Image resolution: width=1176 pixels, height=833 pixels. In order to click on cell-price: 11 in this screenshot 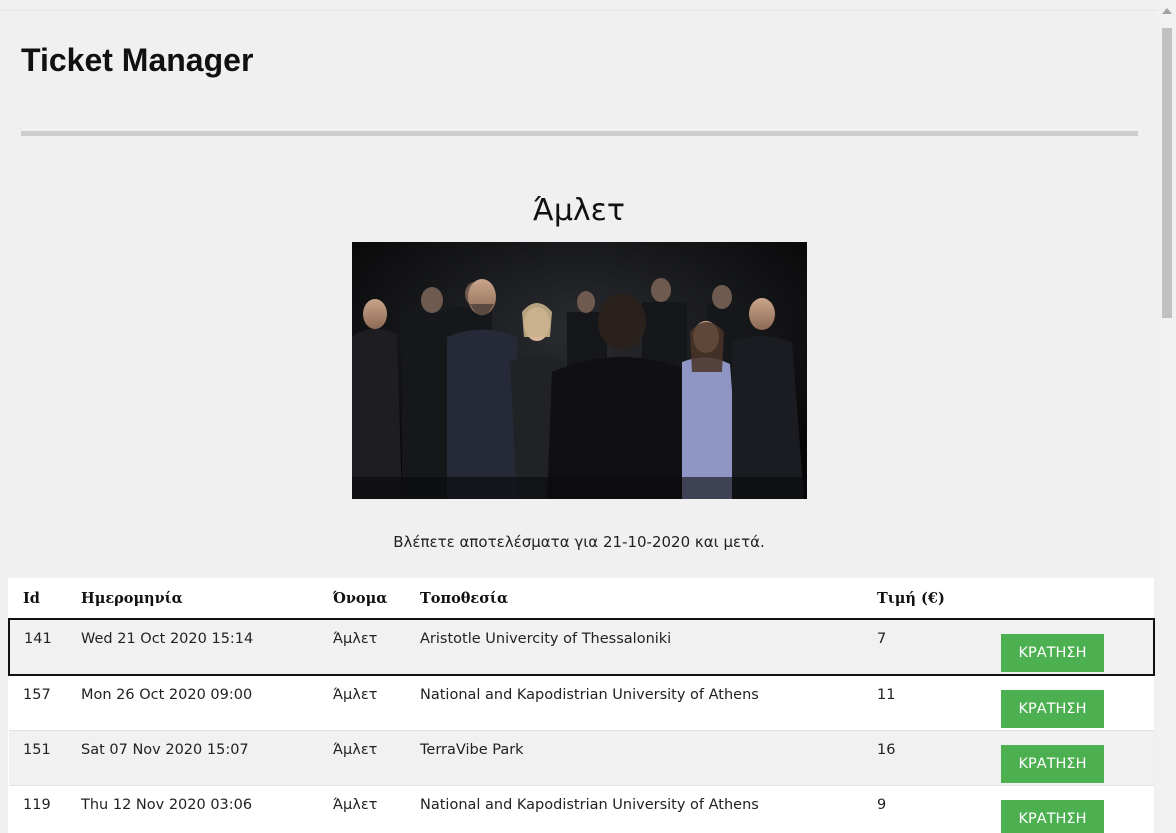, I will do `click(925, 702)`.